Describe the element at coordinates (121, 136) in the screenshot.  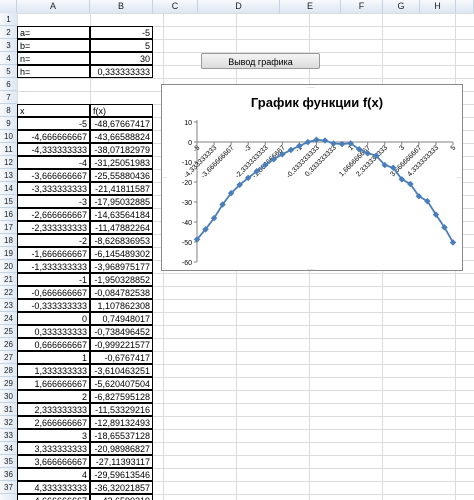
I see `fx-value-cell: -43,66588824` at that location.